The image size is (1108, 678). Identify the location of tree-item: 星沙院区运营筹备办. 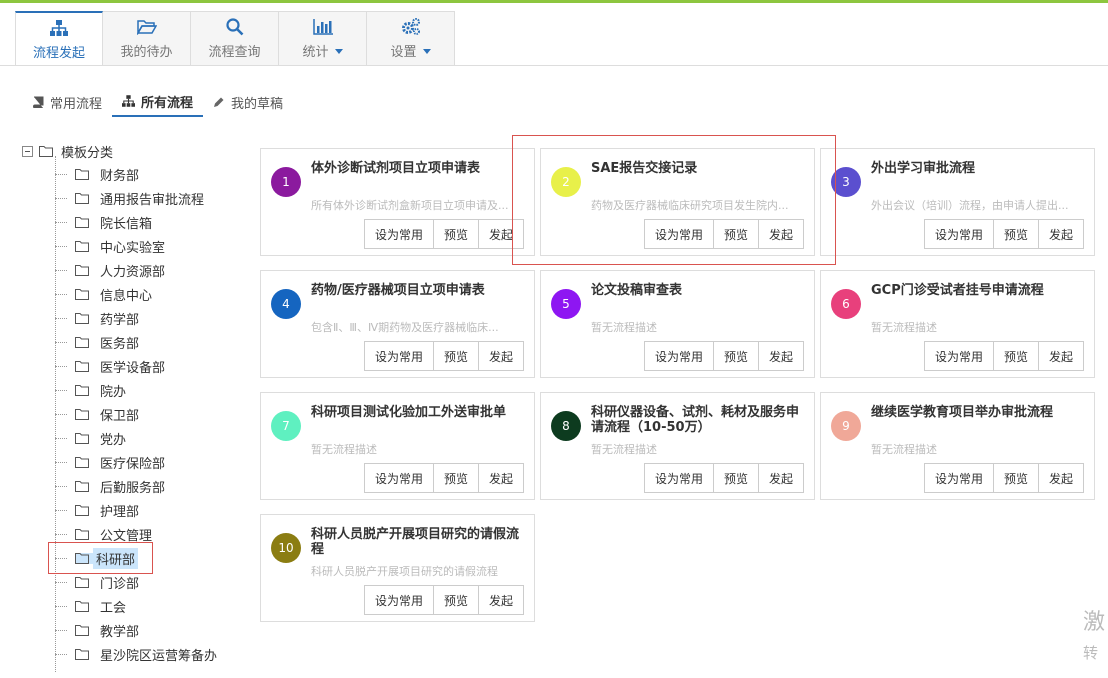
(148, 654).